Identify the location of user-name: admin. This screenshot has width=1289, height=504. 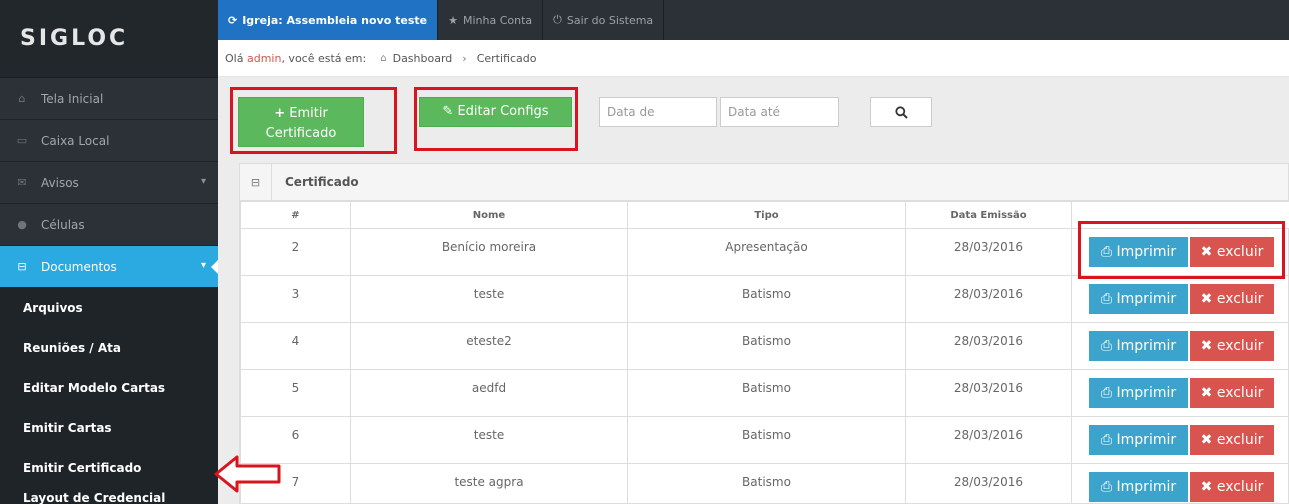
(264, 58).